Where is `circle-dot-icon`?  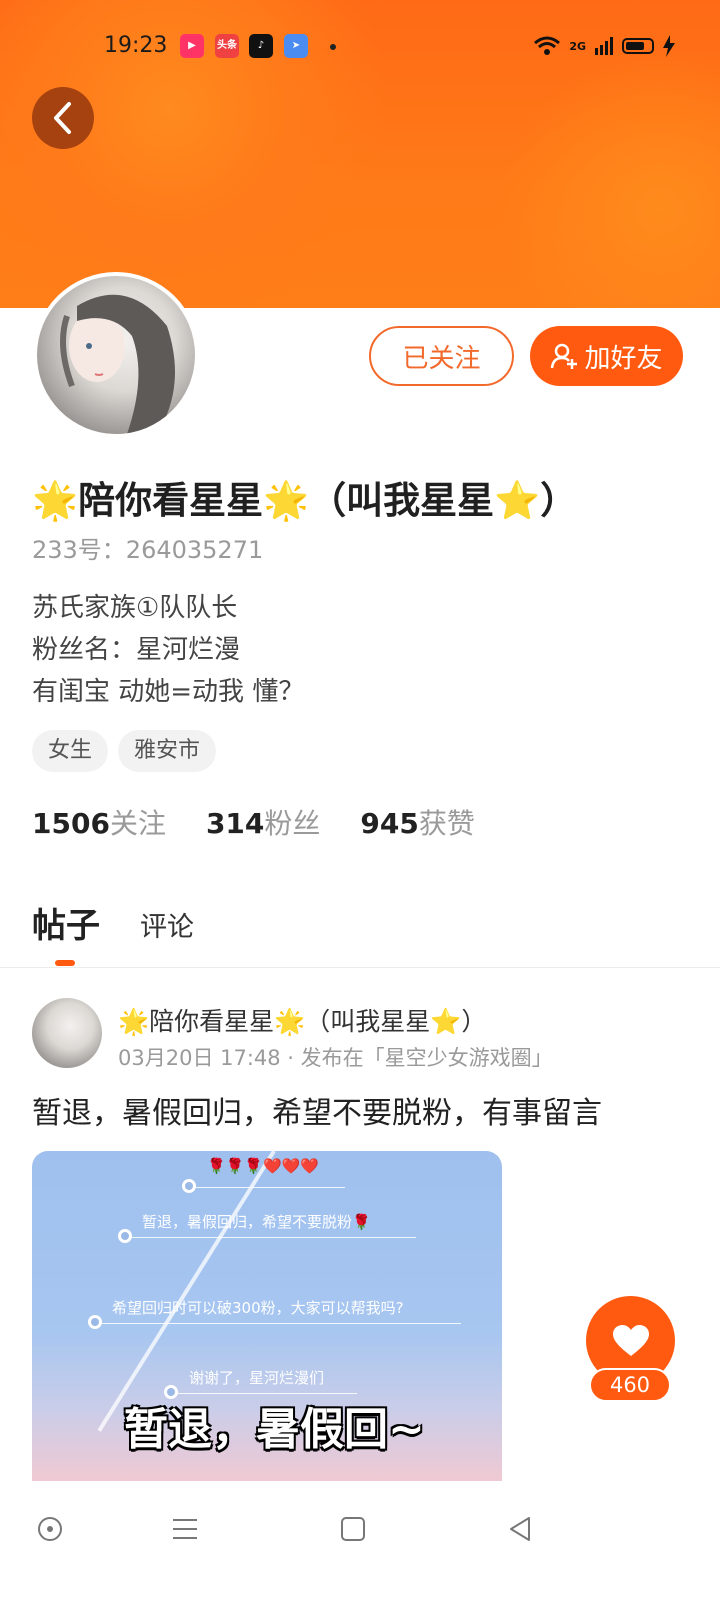 circle-dot-icon is located at coordinates (50, 1529).